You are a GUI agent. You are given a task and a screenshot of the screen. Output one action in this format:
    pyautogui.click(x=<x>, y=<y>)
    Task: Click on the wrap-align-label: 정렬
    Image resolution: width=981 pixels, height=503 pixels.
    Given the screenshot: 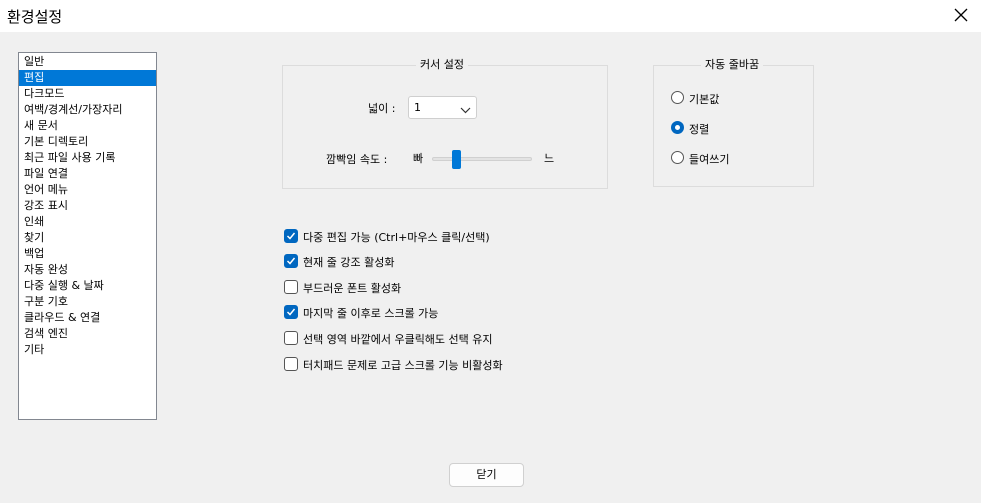 What is the action you would take?
    pyautogui.click(x=699, y=129)
    